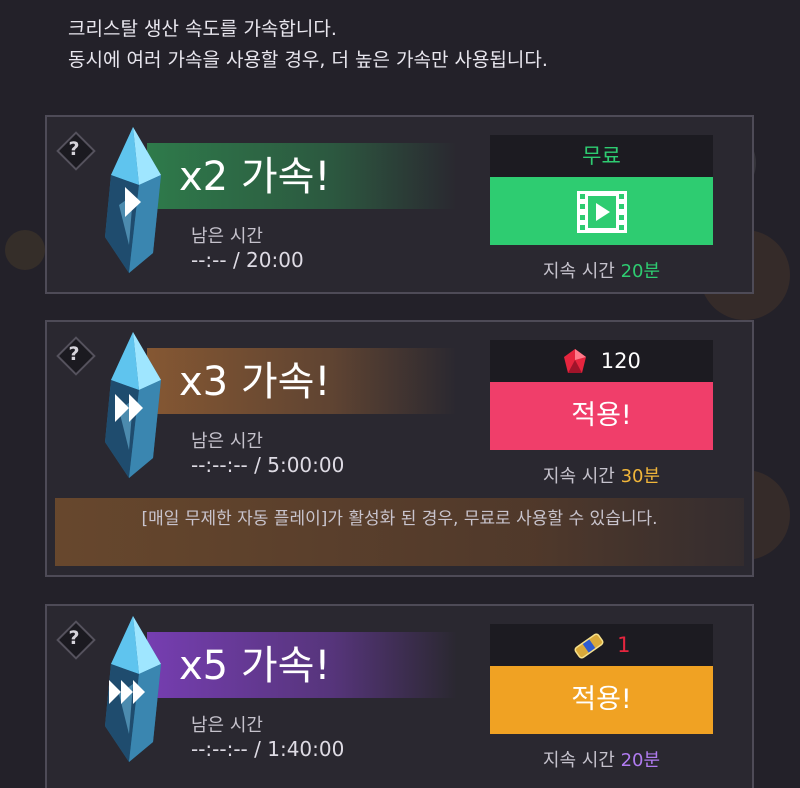 Image resolution: width=800 pixels, height=788 pixels. I want to click on cost-box: 120, so click(601, 361).